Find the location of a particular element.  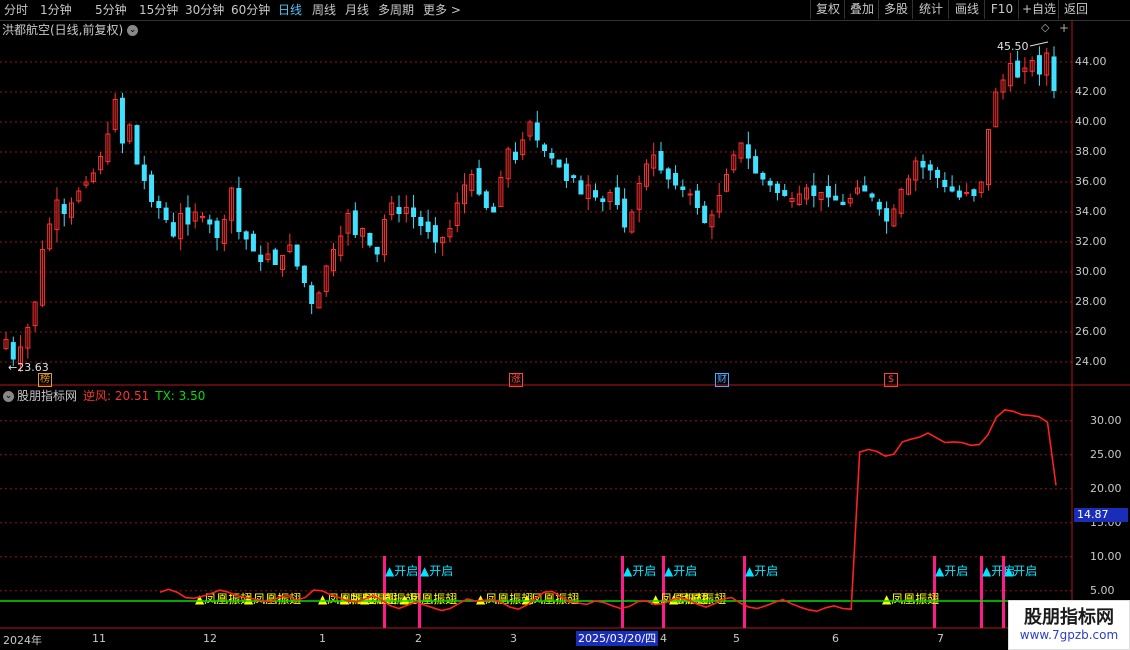

indicator-name: 股朋指标网 is located at coordinates (47, 396).